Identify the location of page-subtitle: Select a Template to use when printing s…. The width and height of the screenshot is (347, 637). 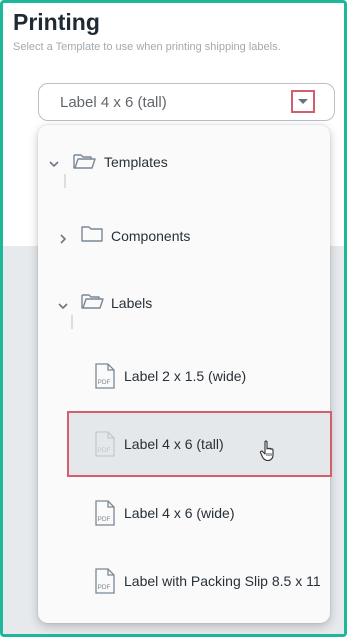
(147, 47).